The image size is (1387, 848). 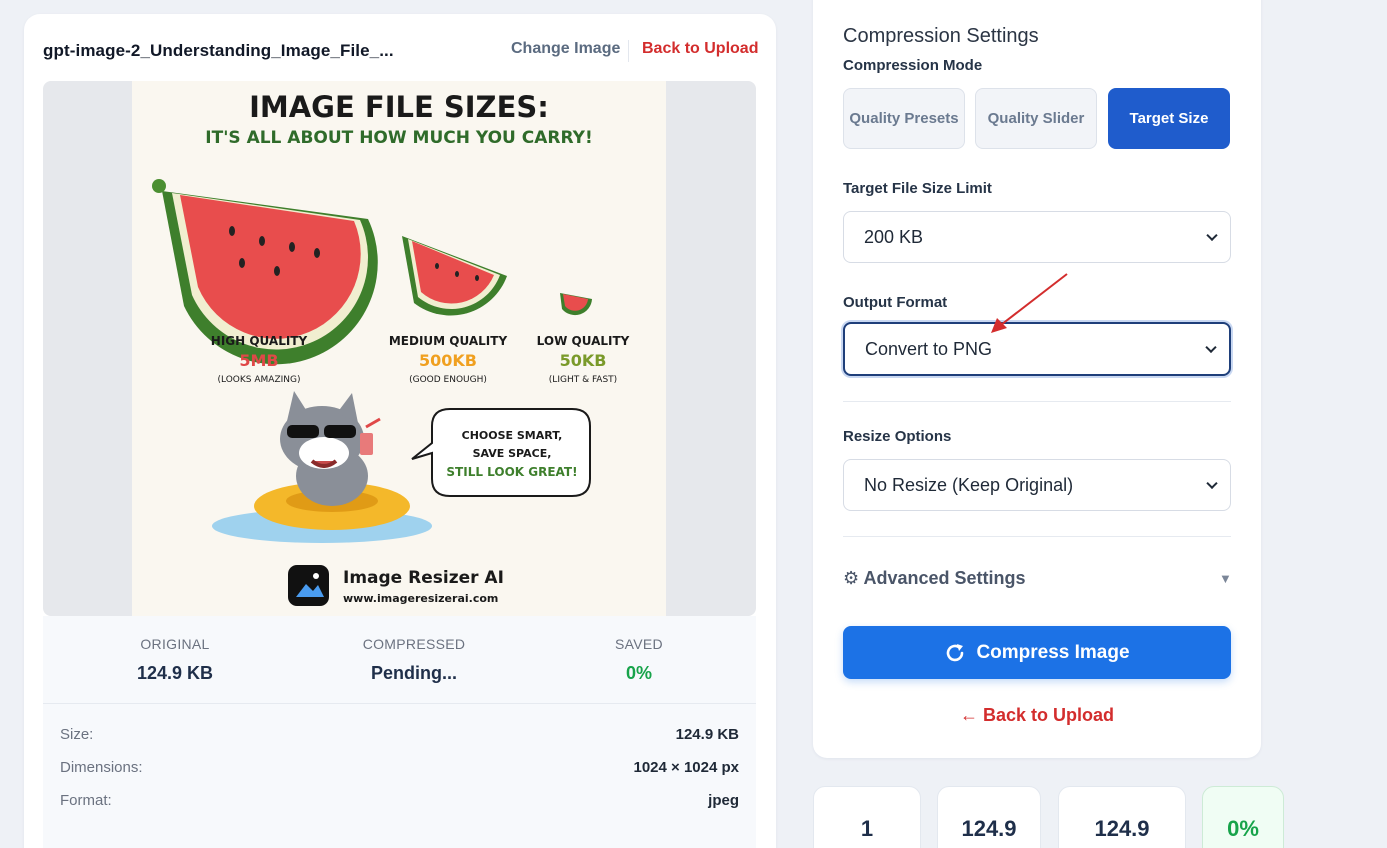 What do you see at coordinates (175, 673) in the screenshot?
I see `stat-value: 124.9 KB` at bounding box center [175, 673].